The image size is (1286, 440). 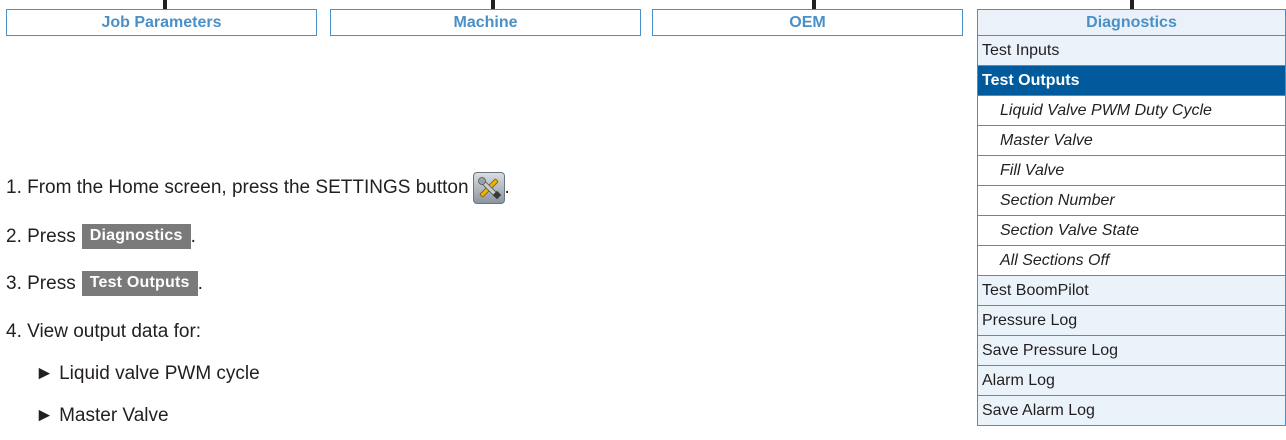 What do you see at coordinates (102, 415) in the screenshot?
I see `bullet-master-valve: ► Master Valve` at bounding box center [102, 415].